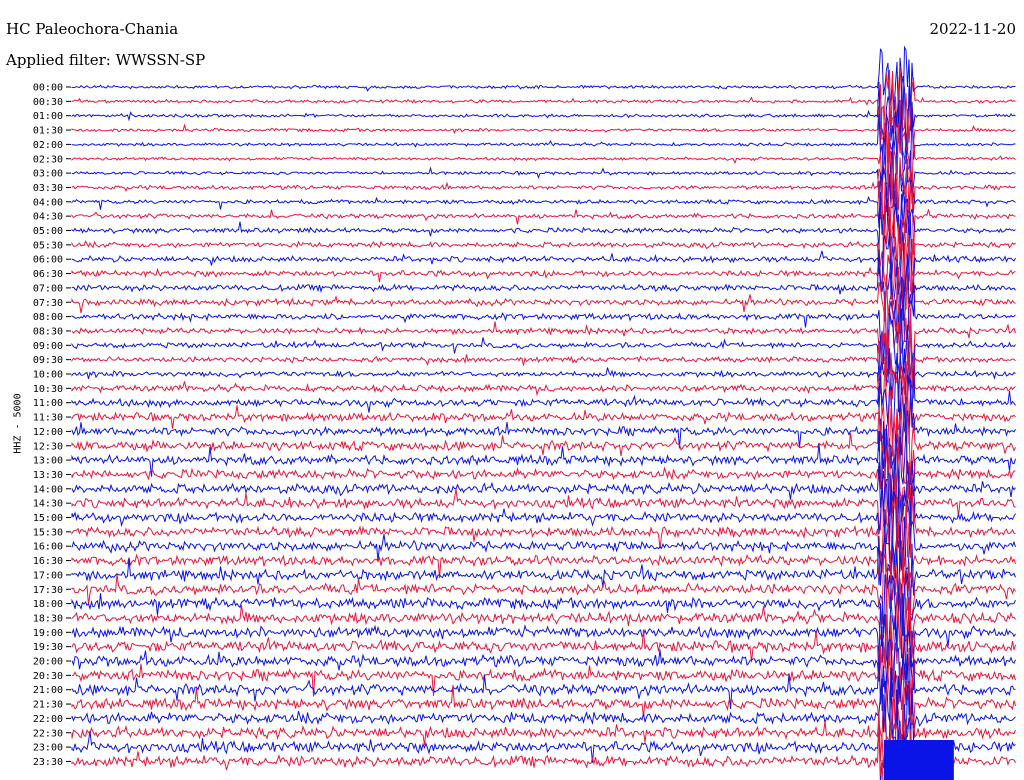  I want to click on row-label-1130: 11:30, so click(48, 418).